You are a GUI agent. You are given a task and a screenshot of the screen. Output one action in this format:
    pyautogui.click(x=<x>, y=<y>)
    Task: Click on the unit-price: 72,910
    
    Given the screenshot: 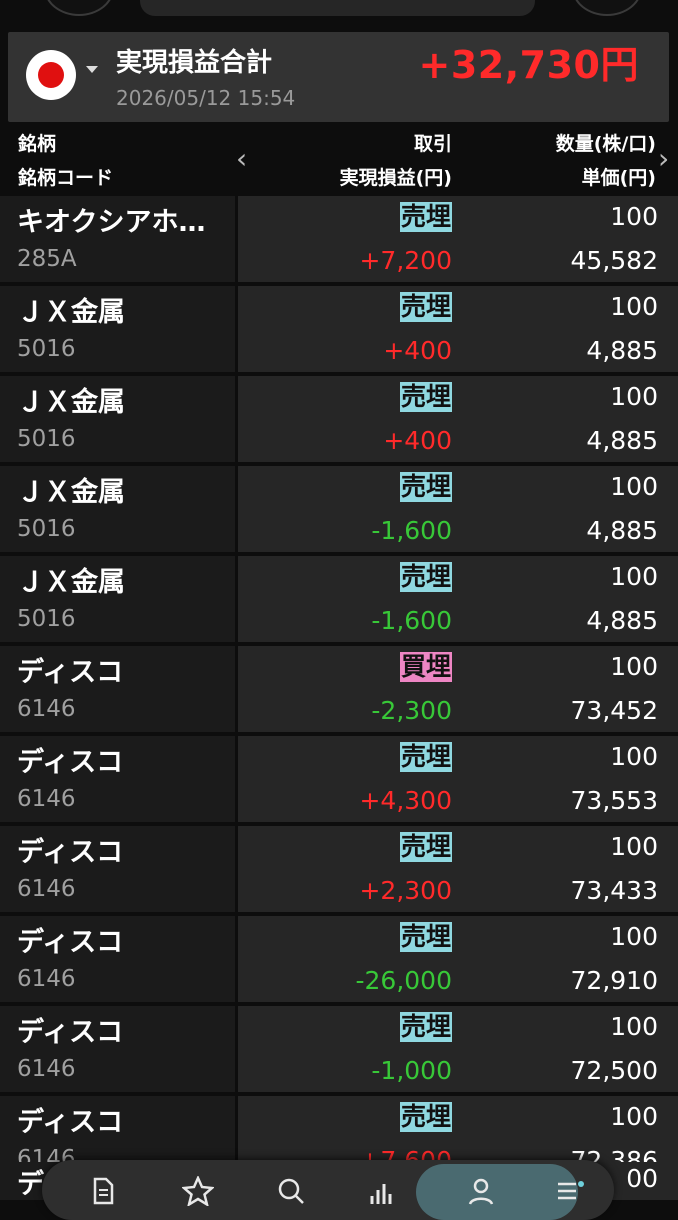 What is the action you would take?
    pyautogui.click(x=614, y=980)
    